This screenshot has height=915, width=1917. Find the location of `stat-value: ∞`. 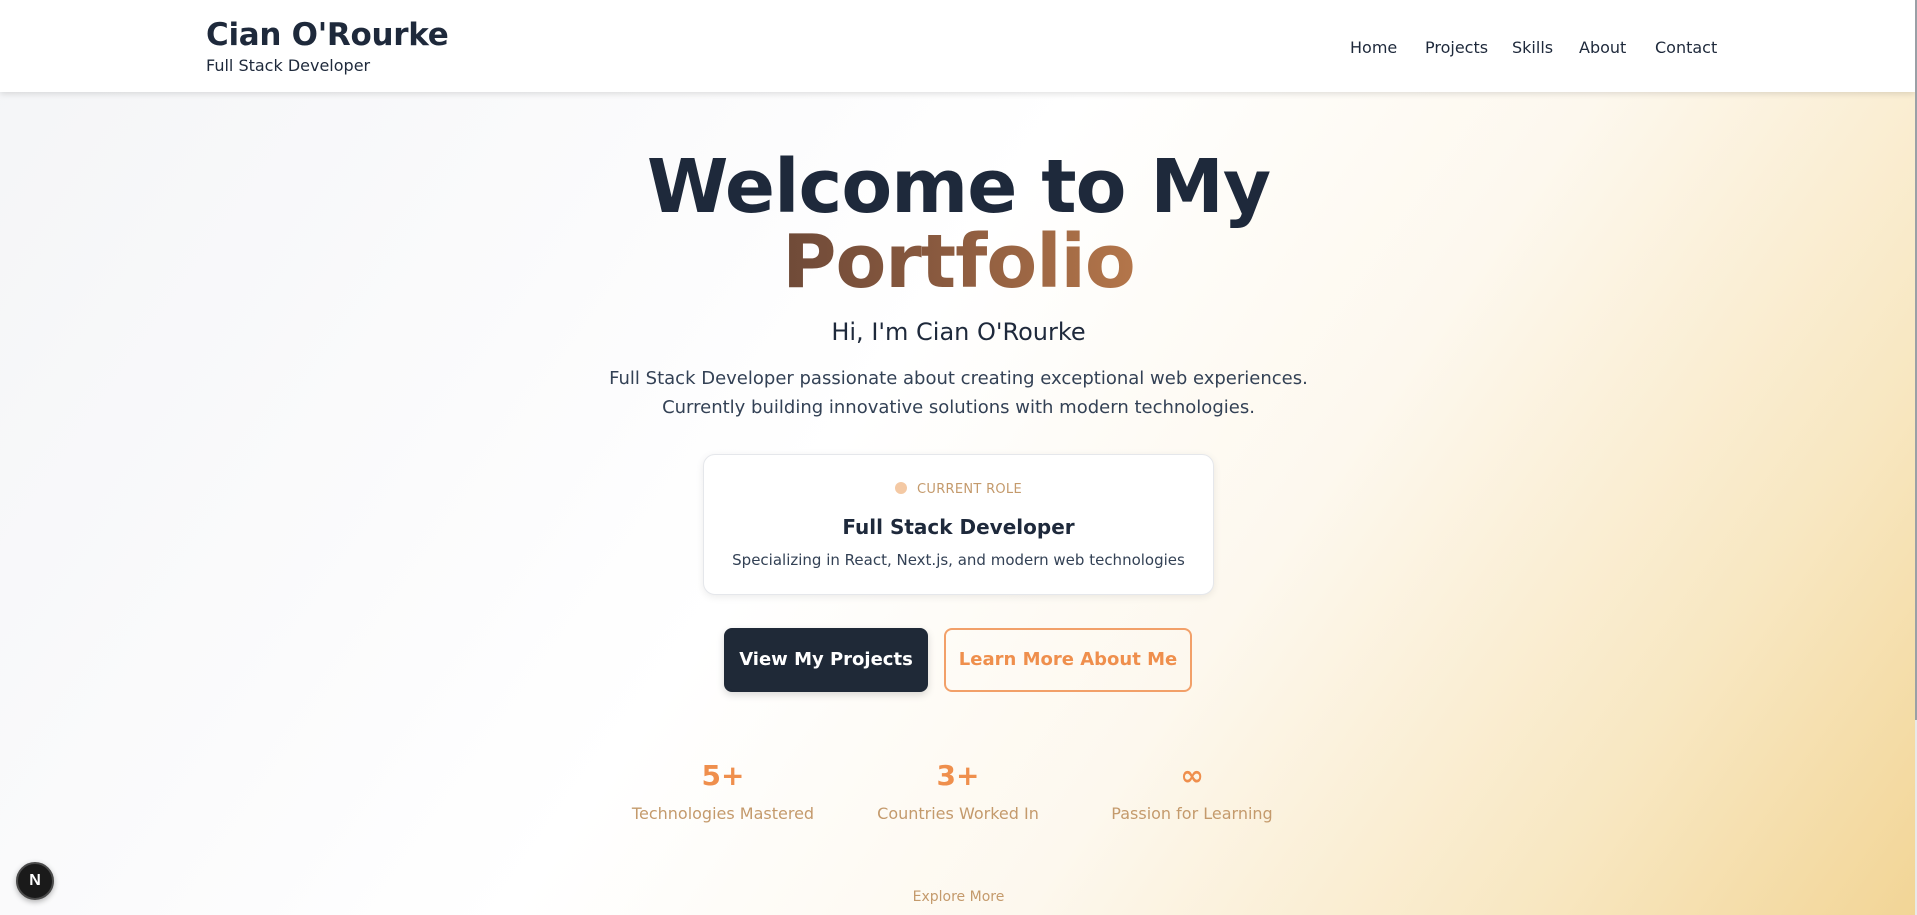

stat-value: ∞ is located at coordinates (1192, 775).